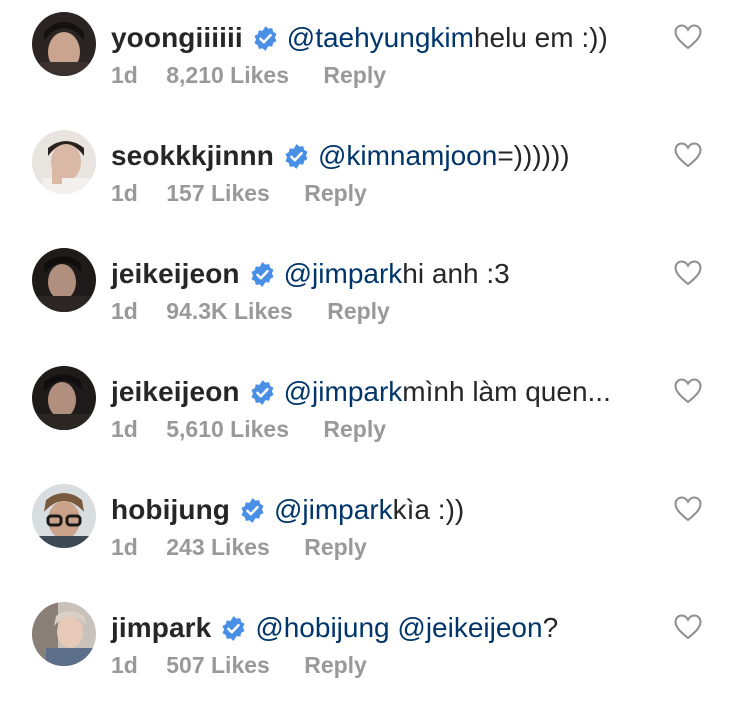 This screenshot has height=706, width=750. Describe the element at coordinates (227, 75) in the screenshot. I see `comment-likes: 8,210 Likes` at that location.